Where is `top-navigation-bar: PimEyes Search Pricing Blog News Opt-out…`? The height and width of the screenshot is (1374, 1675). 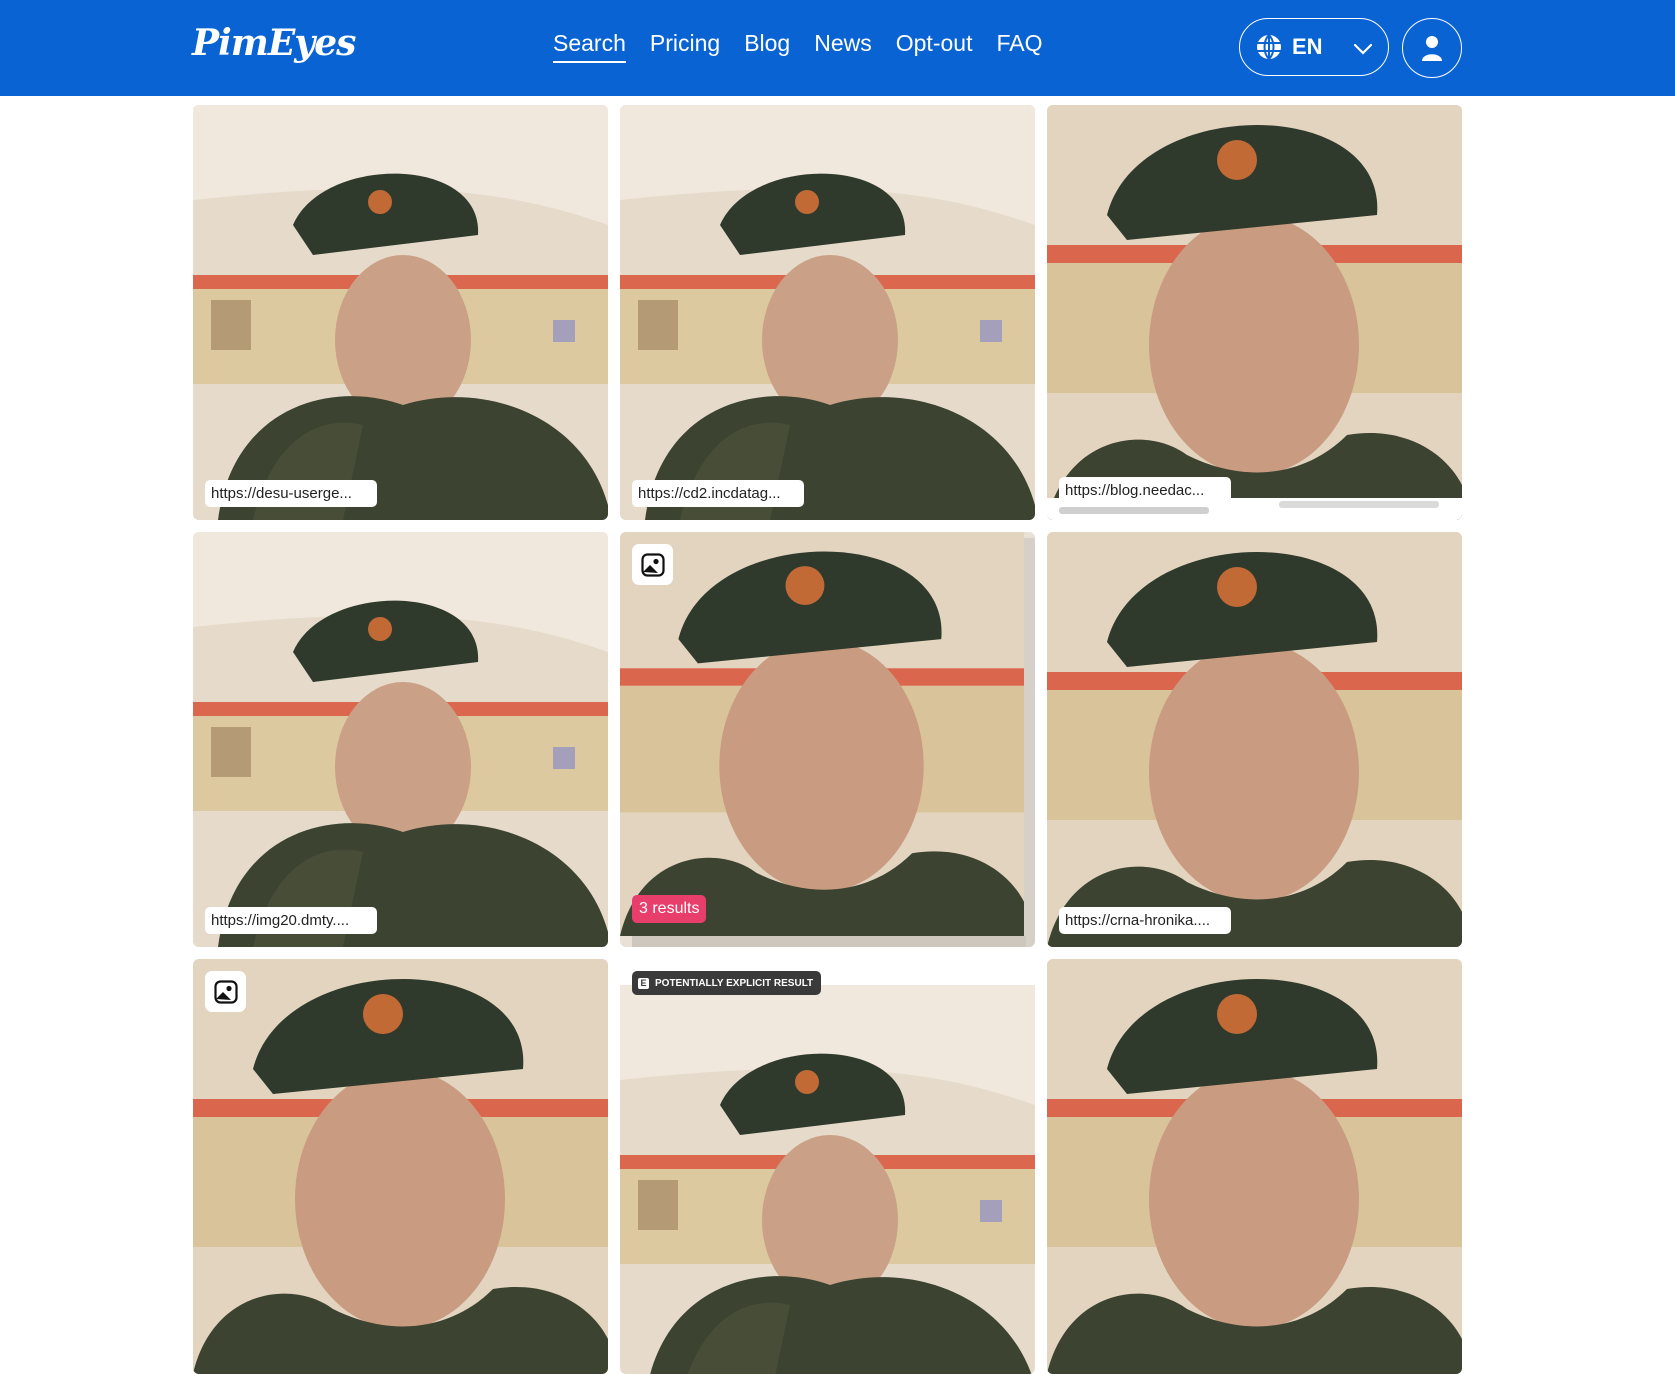 top-navigation-bar: PimEyes Search Pricing Blog News Opt-out… is located at coordinates (837, 48).